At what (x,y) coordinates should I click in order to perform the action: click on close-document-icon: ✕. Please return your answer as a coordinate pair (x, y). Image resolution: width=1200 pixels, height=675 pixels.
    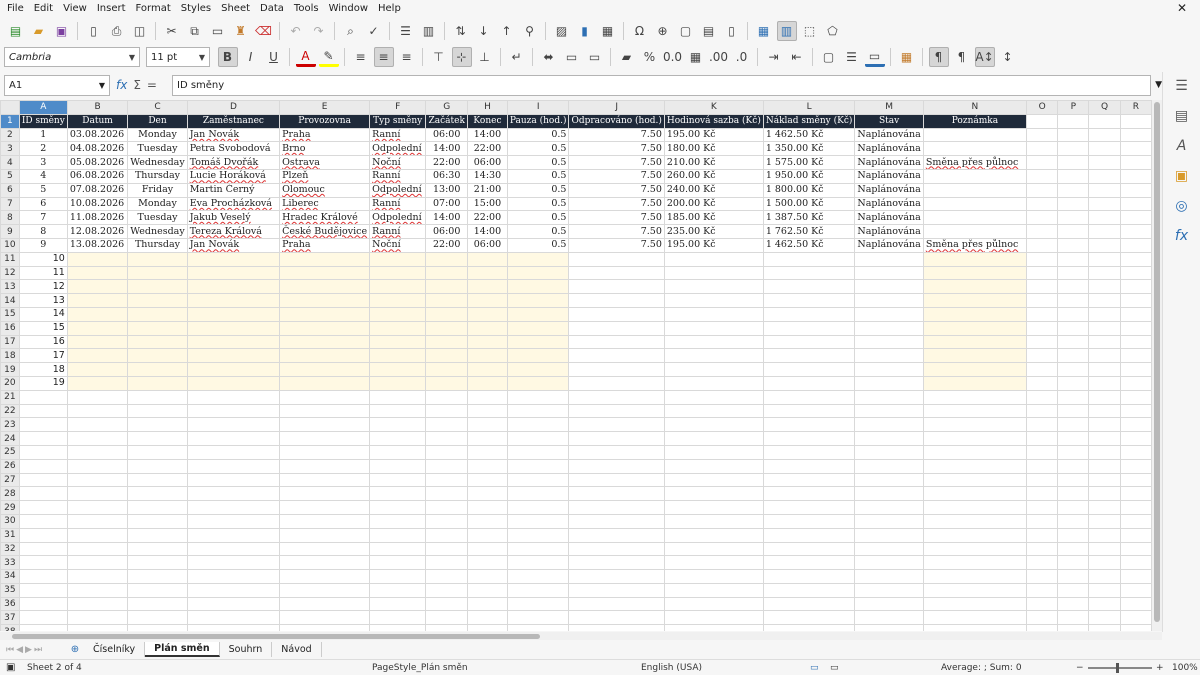
    Looking at the image, I should click on (1182, 8).